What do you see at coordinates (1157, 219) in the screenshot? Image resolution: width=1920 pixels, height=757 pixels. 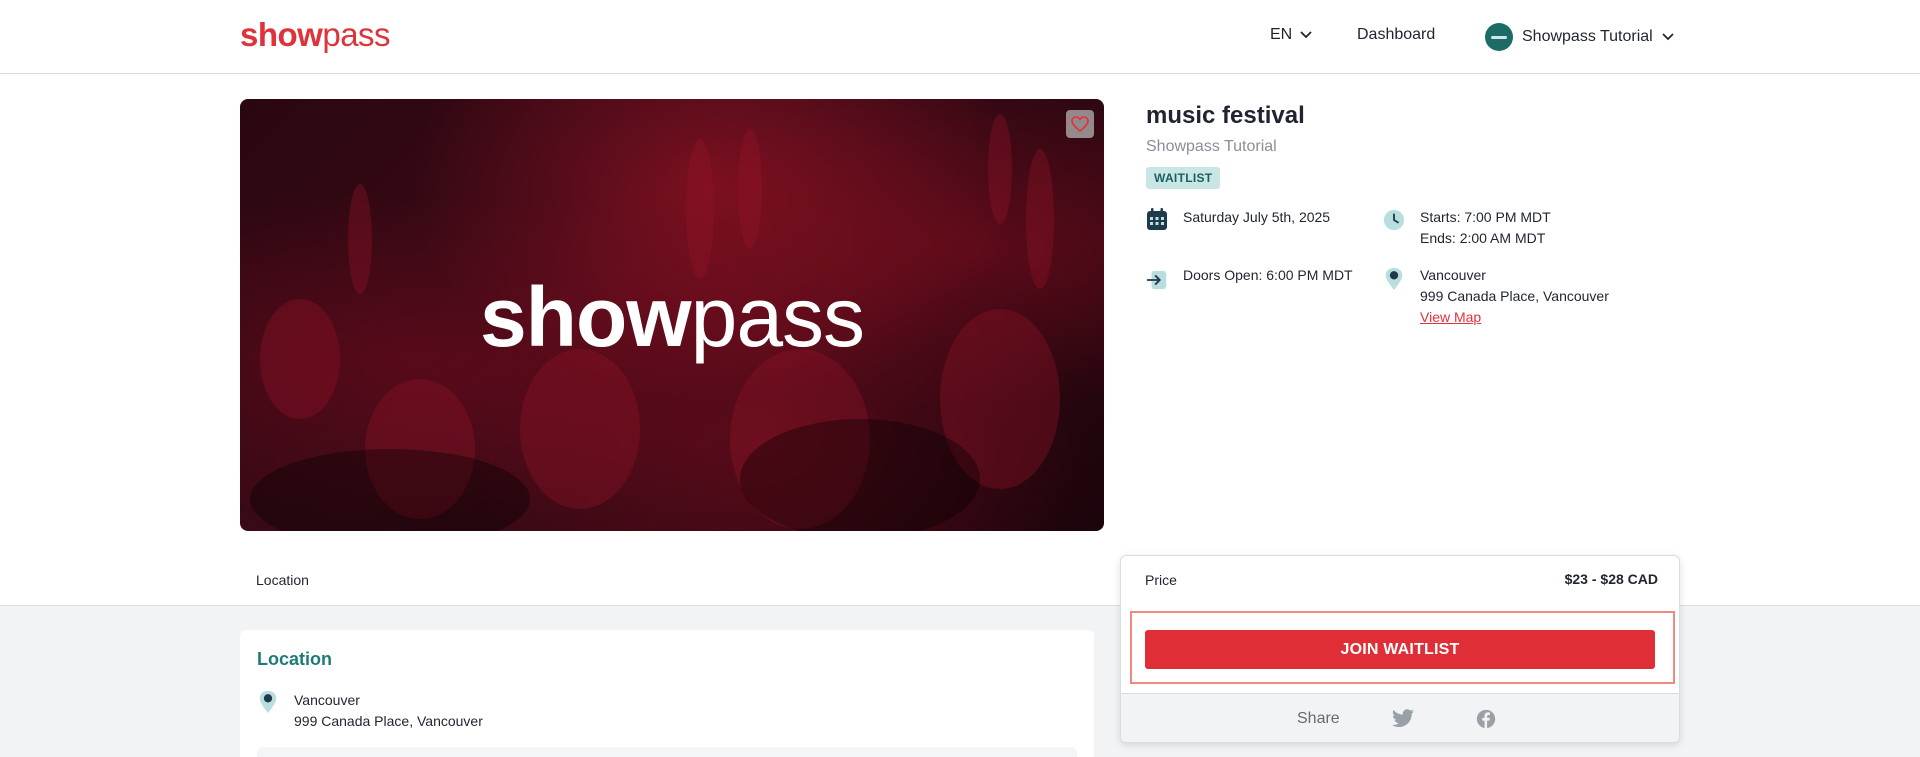 I see `calendar-icon` at bounding box center [1157, 219].